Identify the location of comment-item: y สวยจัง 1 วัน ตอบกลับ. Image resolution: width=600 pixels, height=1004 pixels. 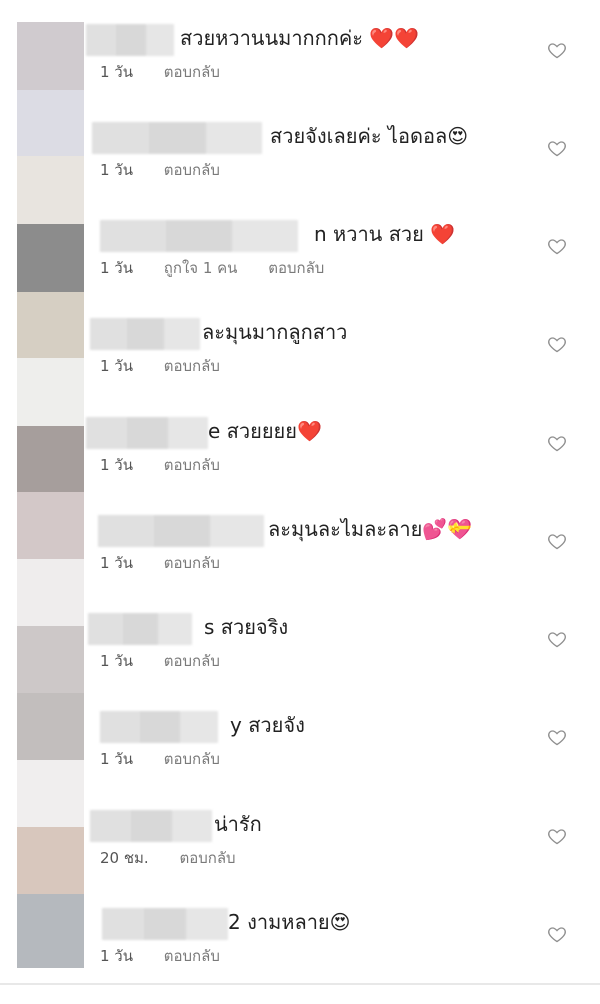
(300, 758).